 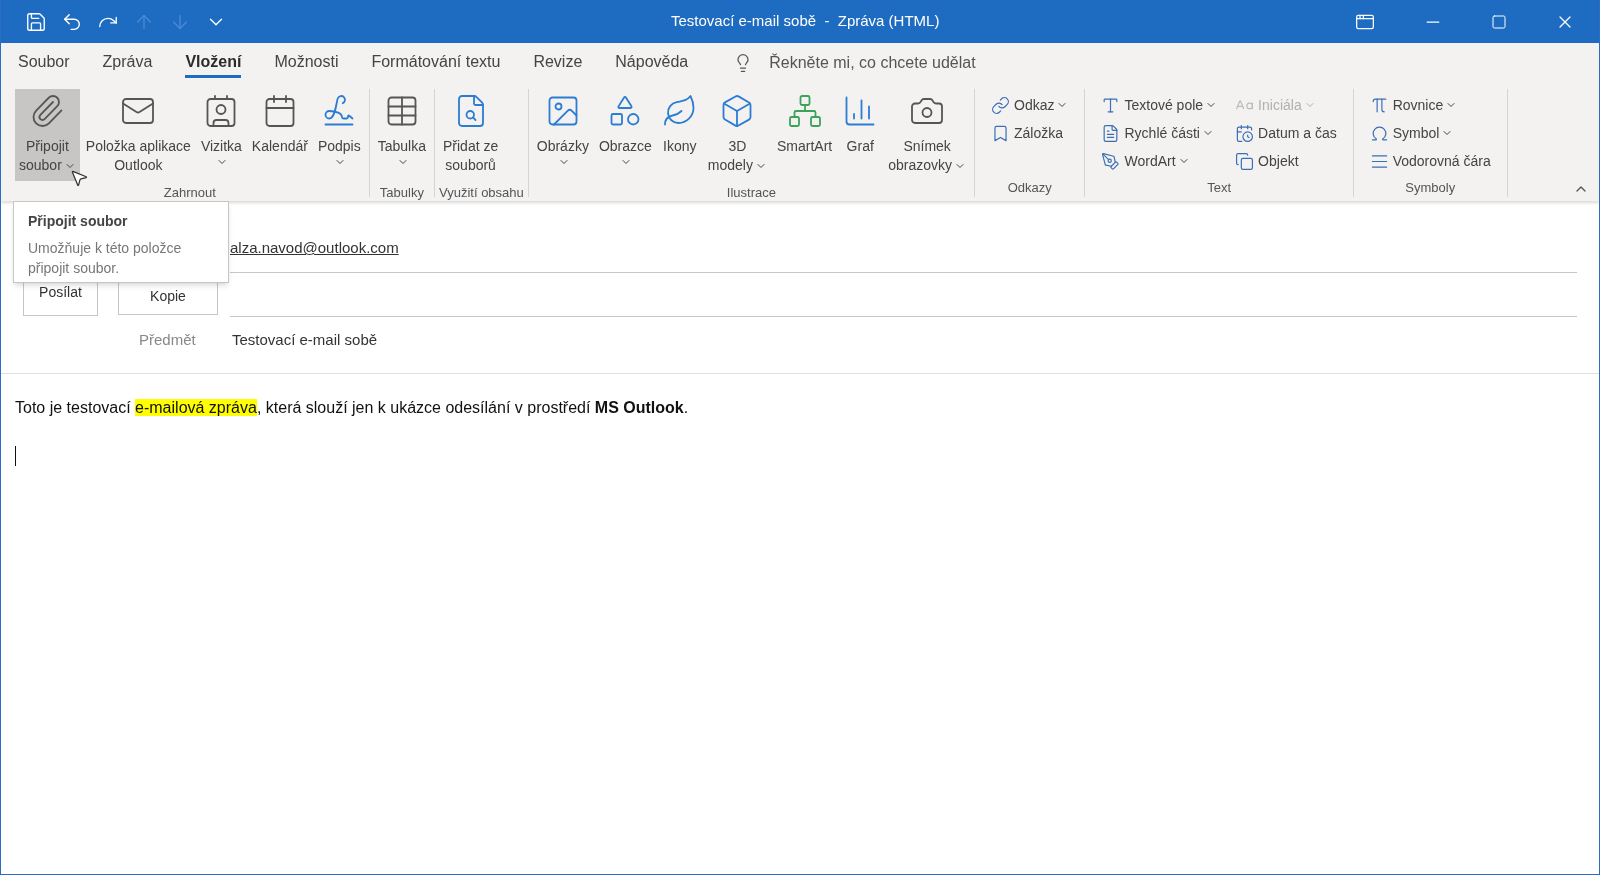 What do you see at coordinates (15, 456) in the screenshot?
I see `text-cursor` at bounding box center [15, 456].